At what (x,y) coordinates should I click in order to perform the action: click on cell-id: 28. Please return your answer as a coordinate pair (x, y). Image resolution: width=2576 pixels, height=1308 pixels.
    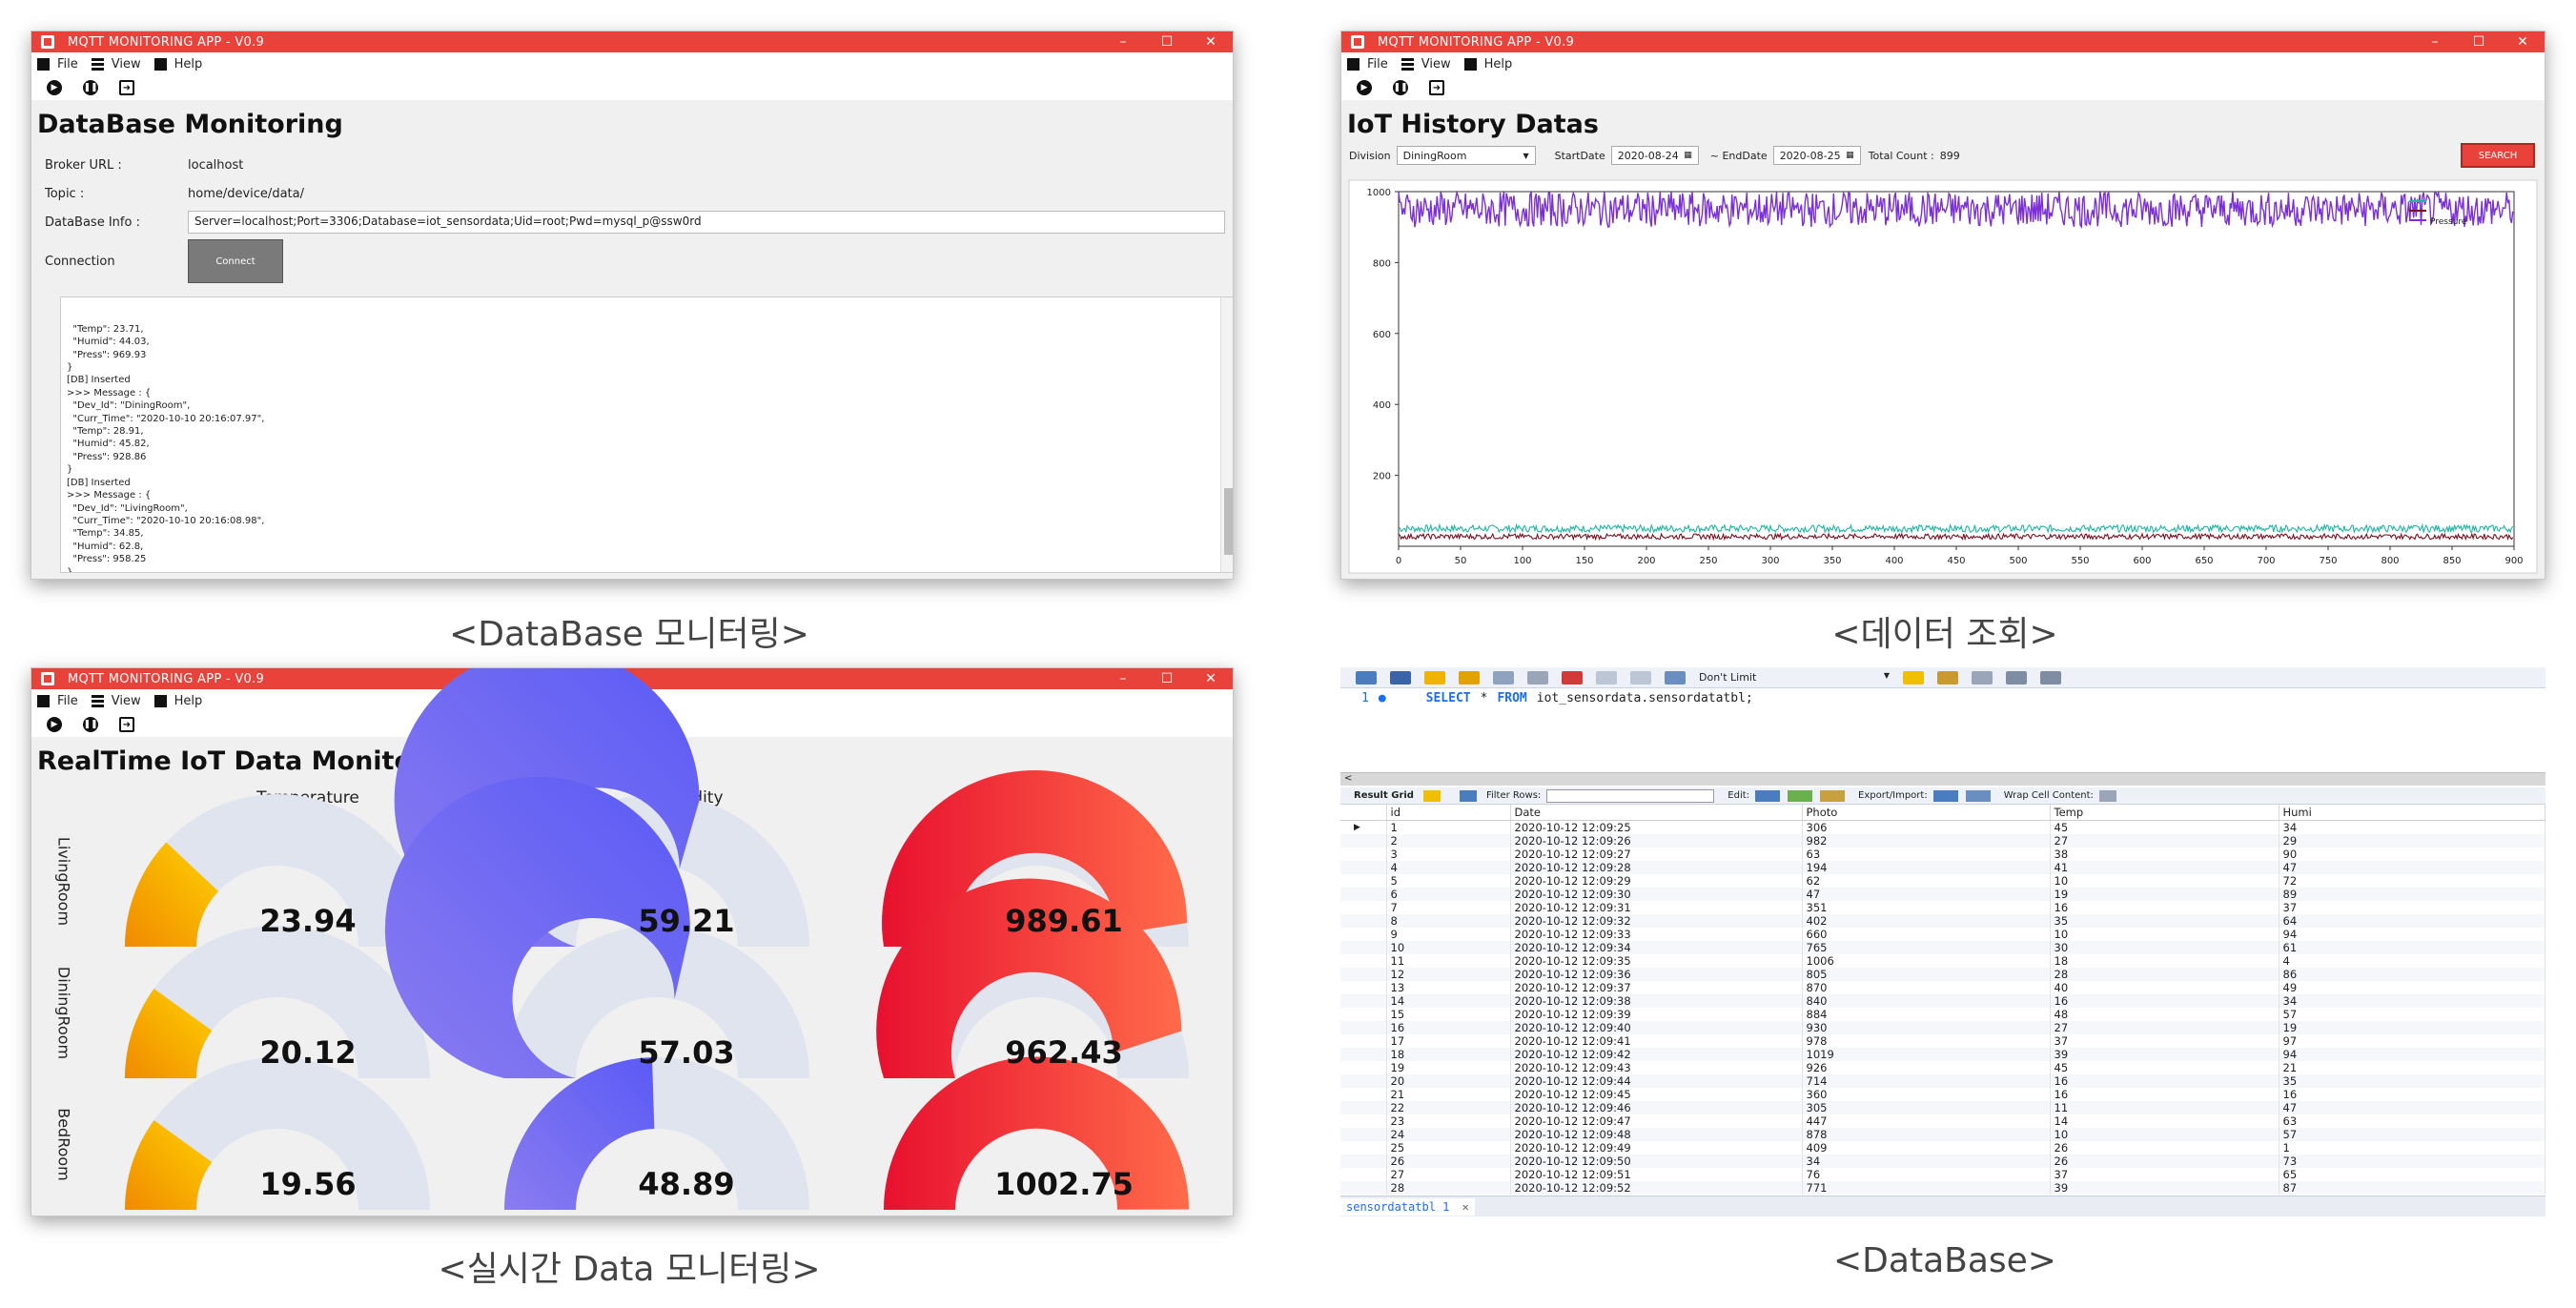
    Looking at the image, I should click on (1448, 1187).